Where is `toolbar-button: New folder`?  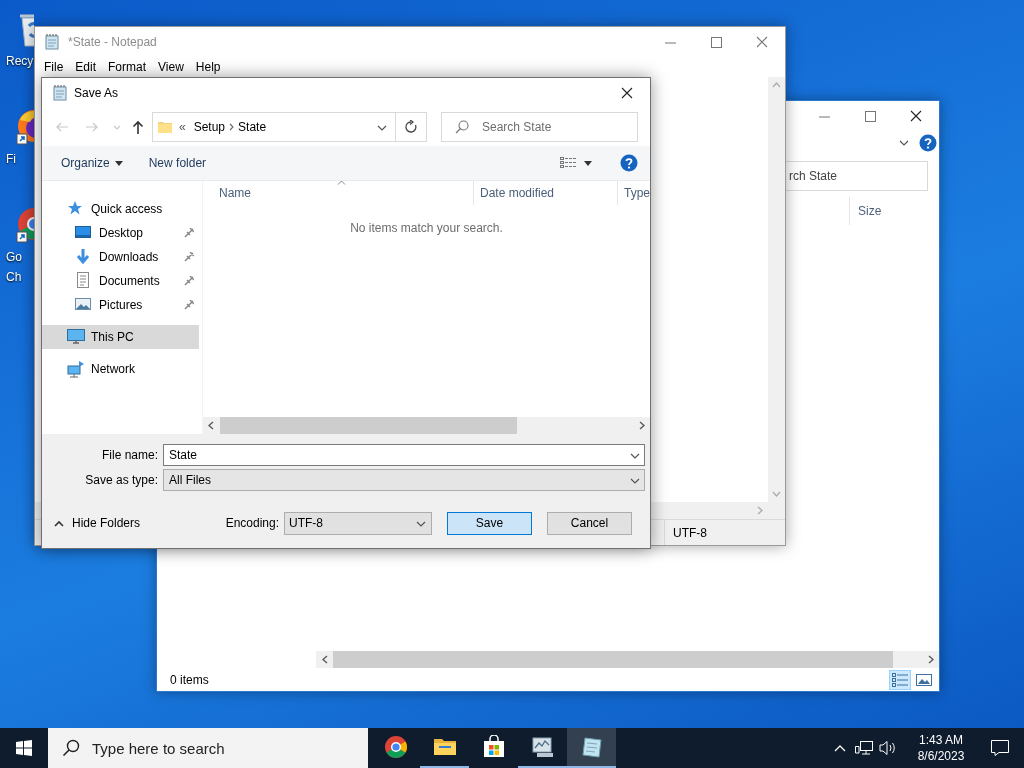
toolbar-button: New folder is located at coordinates (177, 163).